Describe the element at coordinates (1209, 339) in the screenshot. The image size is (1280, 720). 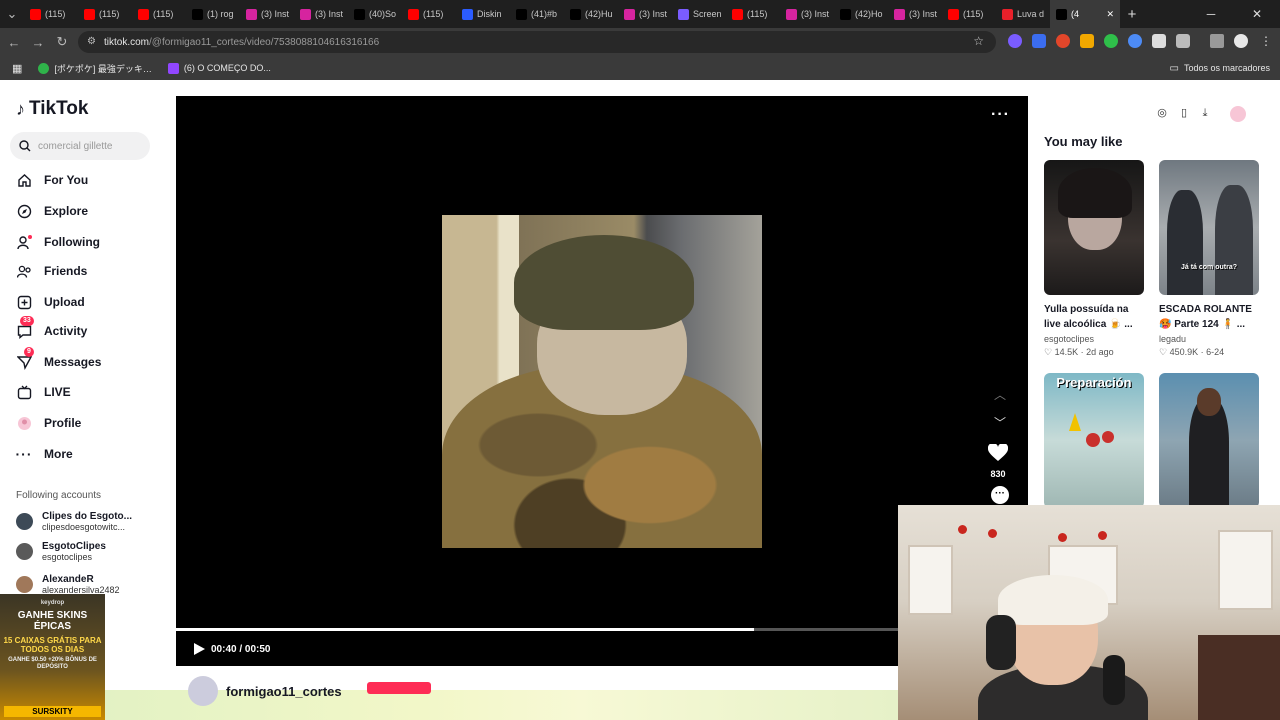
I see `card-author: legadu` at that location.